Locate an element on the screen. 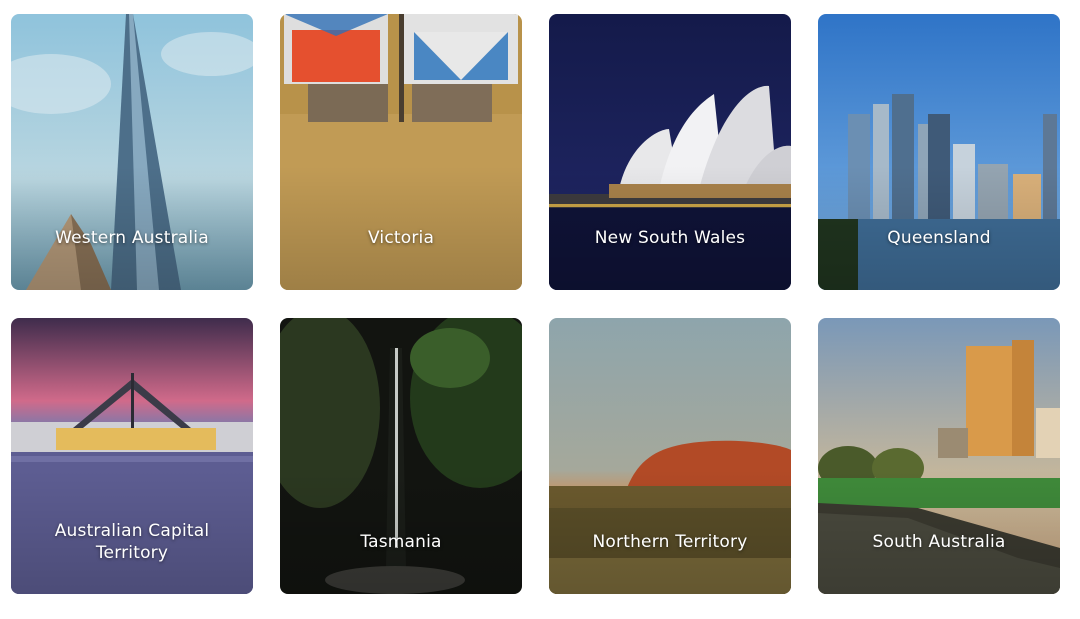 The image size is (1080, 619). region-card-northern-territory: Northern Territory is located at coordinates (670, 456).